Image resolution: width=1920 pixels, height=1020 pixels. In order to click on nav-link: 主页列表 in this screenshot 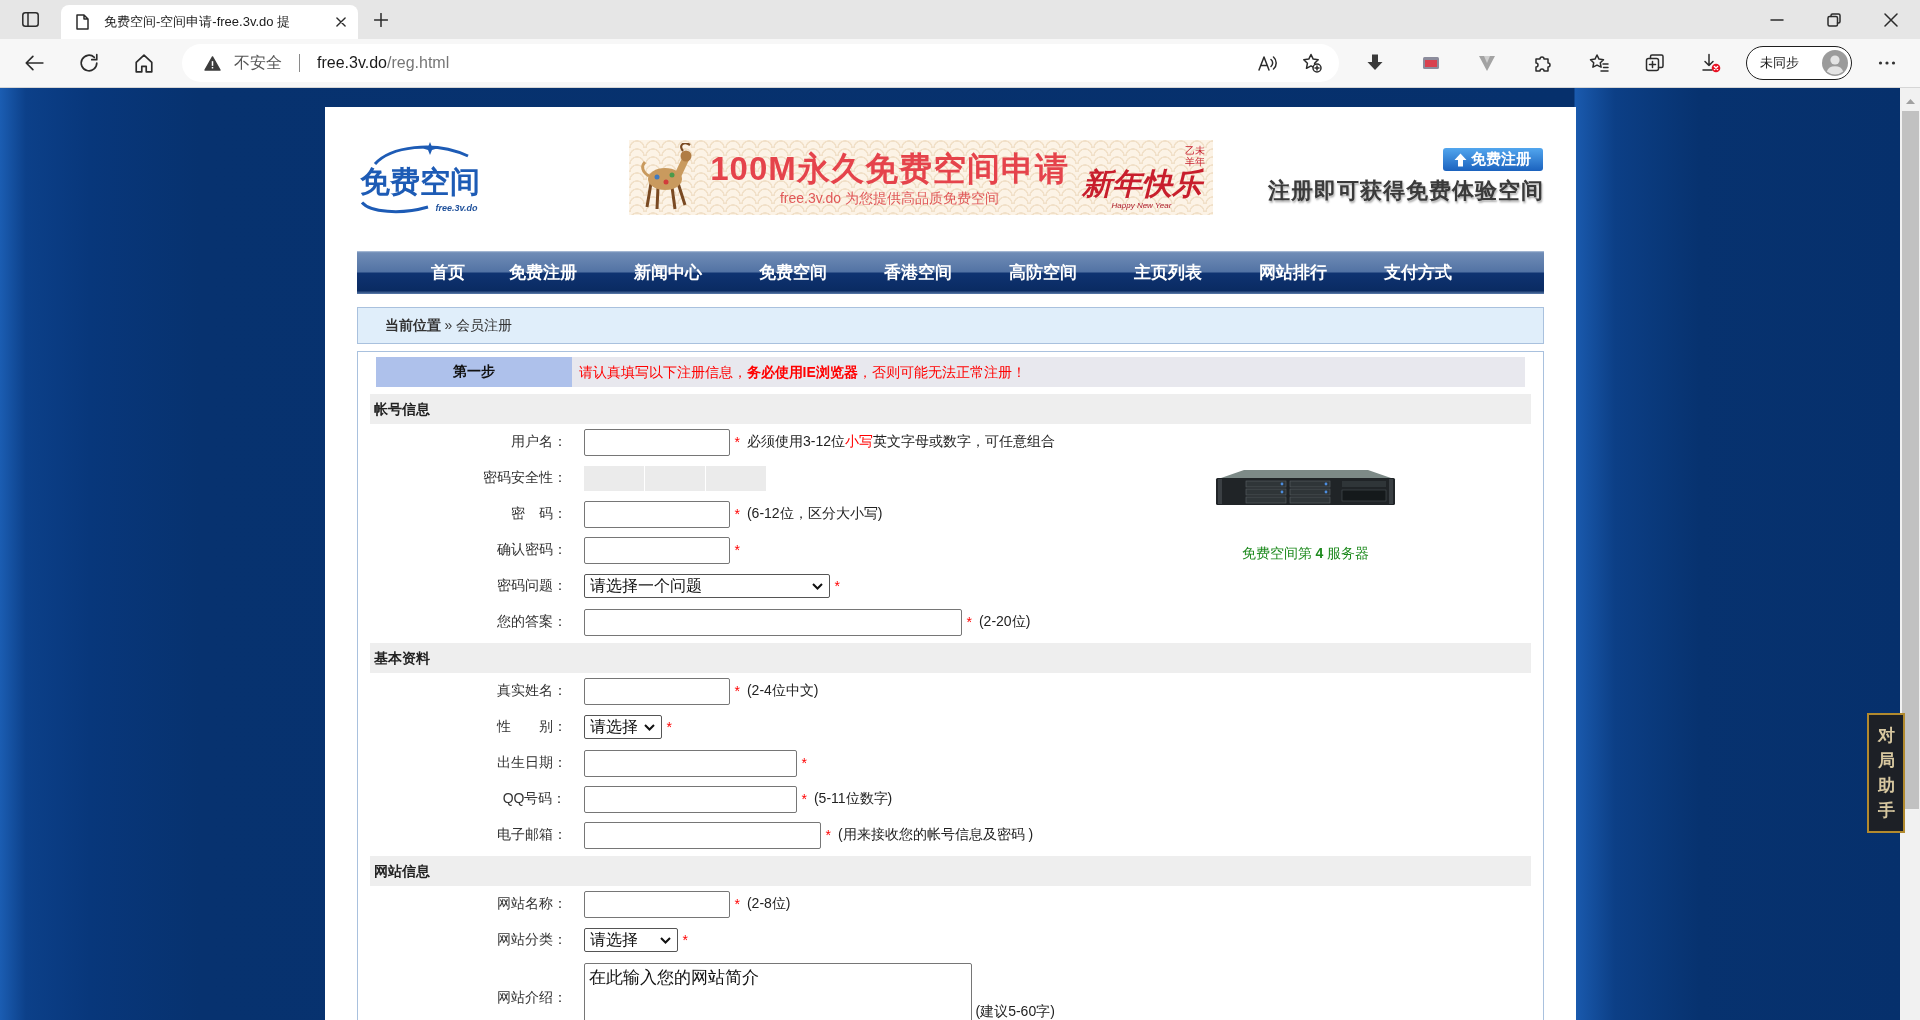, I will do `click(1167, 272)`.